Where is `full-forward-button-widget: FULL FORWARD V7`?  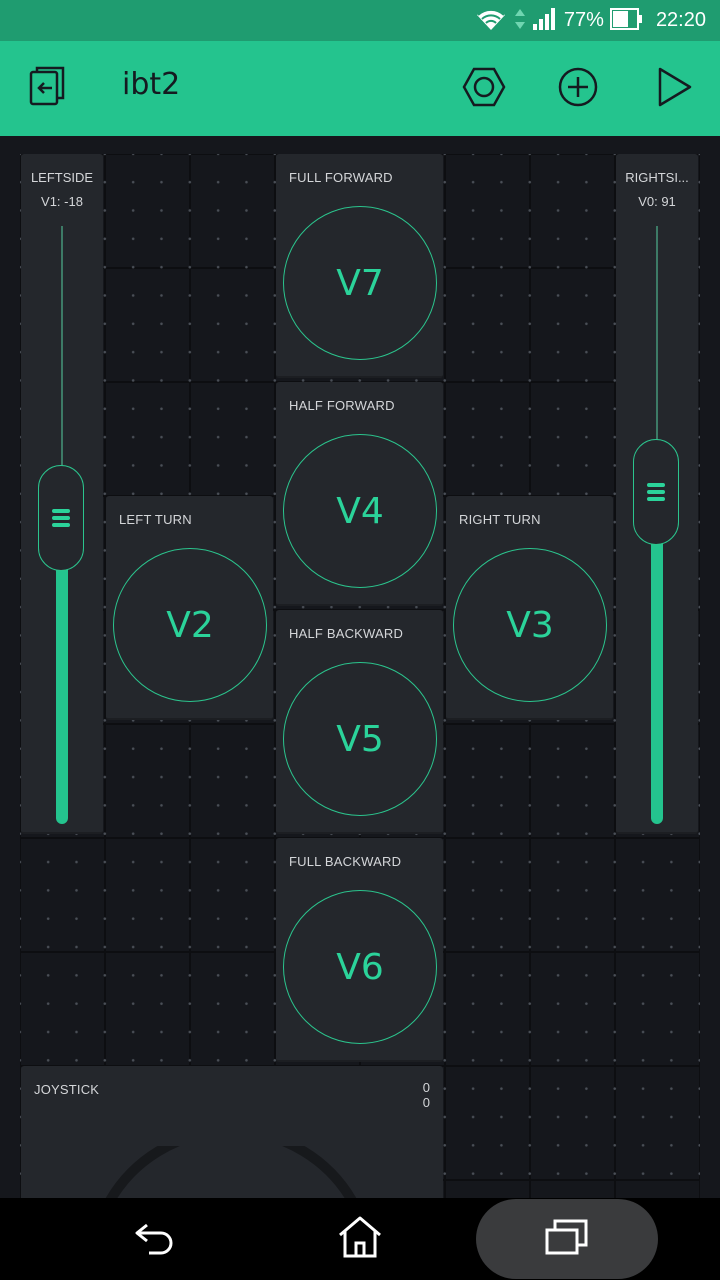 full-forward-button-widget: FULL FORWARD V7 is located at coordinates (359, 266).